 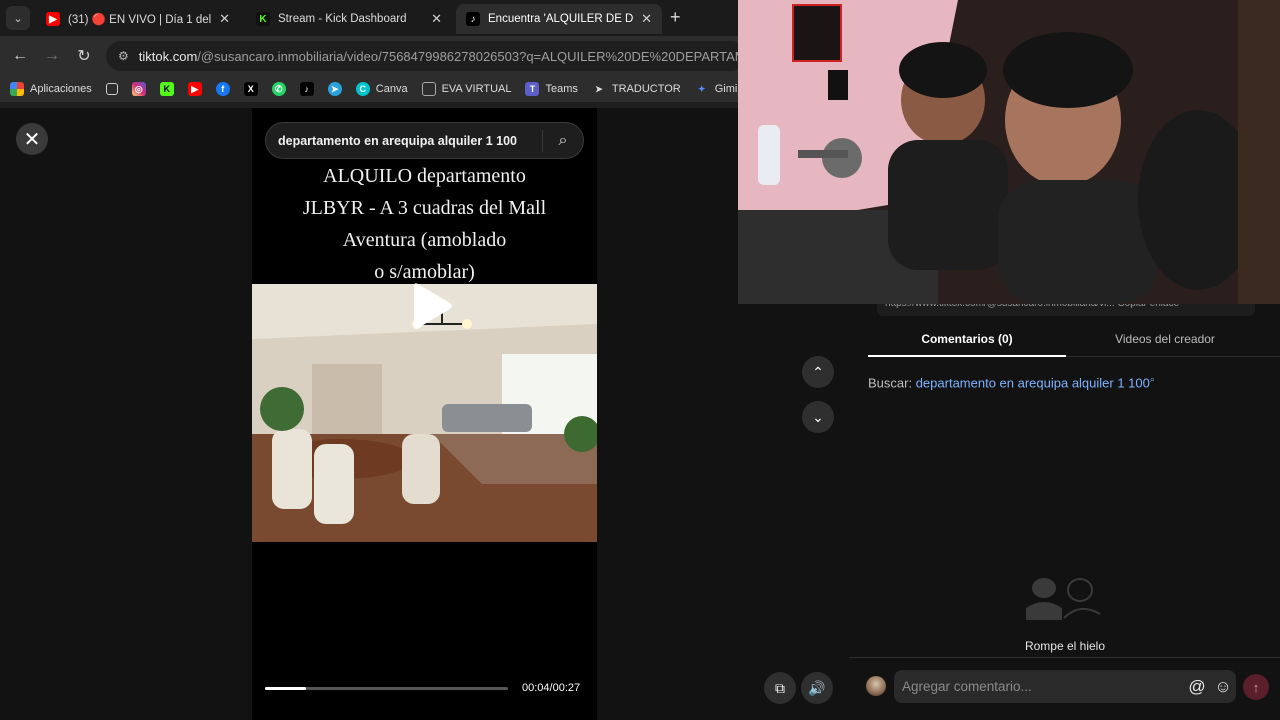 I want to click on translate-icon: ➤, so click(x=599, y=88).